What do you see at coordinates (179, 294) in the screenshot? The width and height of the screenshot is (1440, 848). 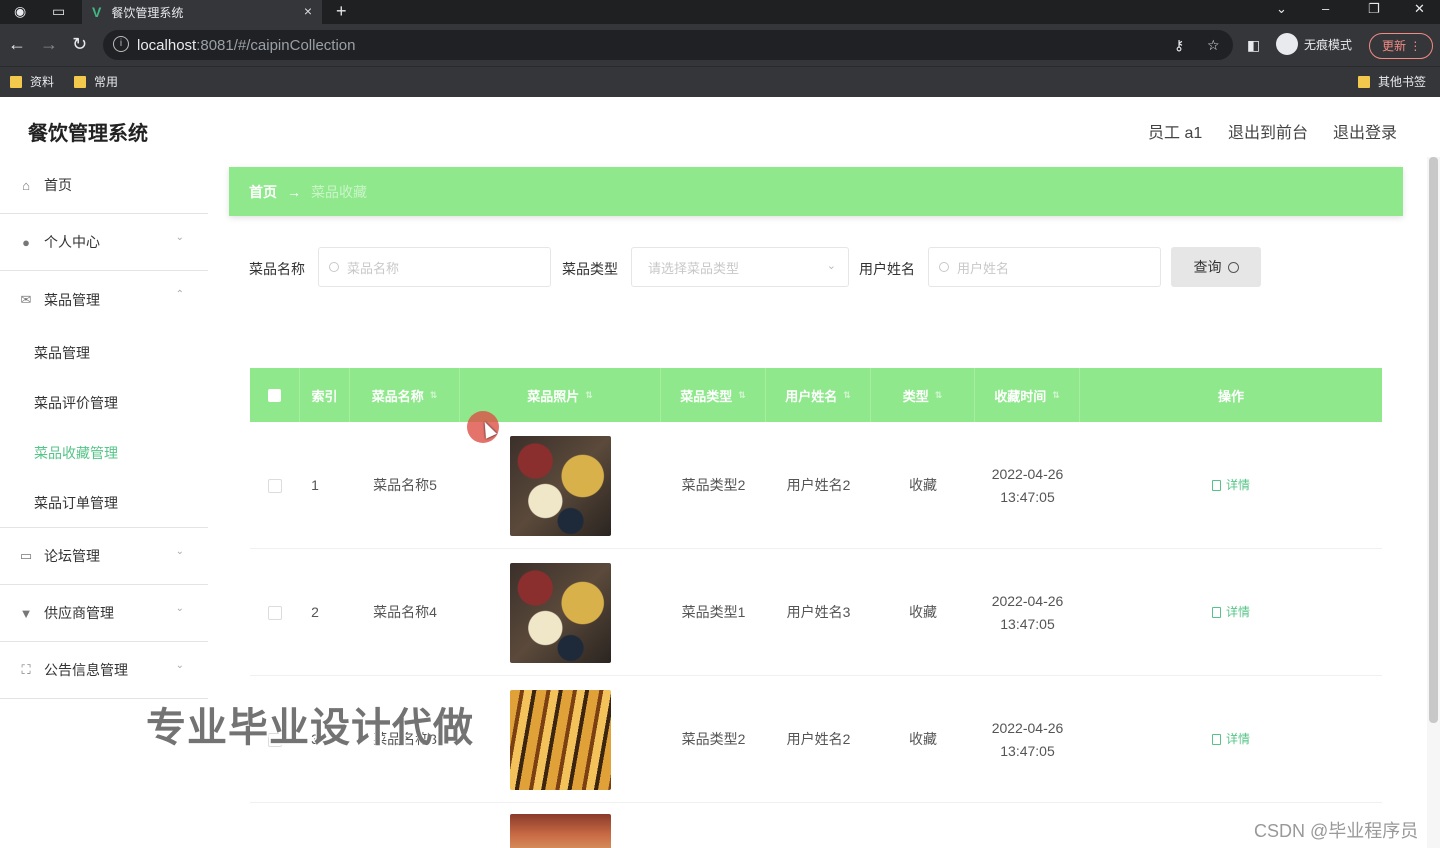 I see `chevron-up-icon: ⌃` at bounding box center [179, 294].